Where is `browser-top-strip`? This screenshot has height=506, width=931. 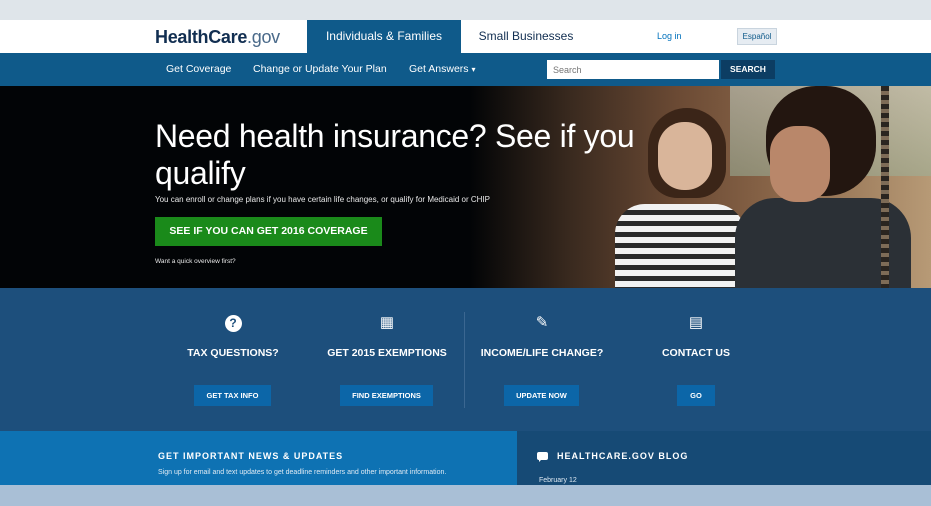
browser-top-strip is located at coordinates (465, 10).